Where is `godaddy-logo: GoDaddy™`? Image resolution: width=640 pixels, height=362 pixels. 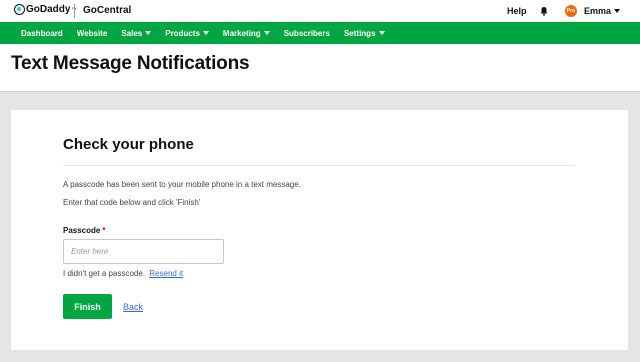
godaddy-logo: GoDaddy™ is located at coordinates (45, 9).